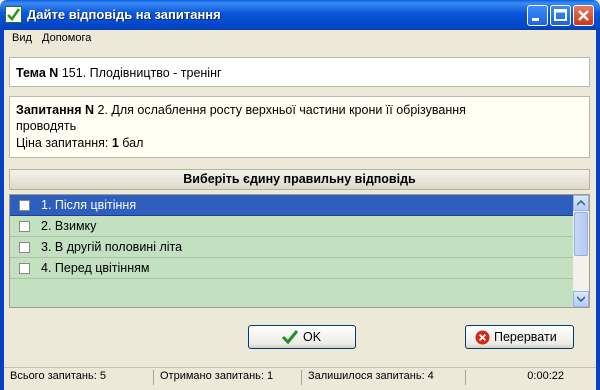 The height and width of the screenshot is (390, 600). Describe the element at coordinates (299, 72) in the screenshot. I see `topic-panel: Тема N 151. Плодівництво - тренінг` at that location.